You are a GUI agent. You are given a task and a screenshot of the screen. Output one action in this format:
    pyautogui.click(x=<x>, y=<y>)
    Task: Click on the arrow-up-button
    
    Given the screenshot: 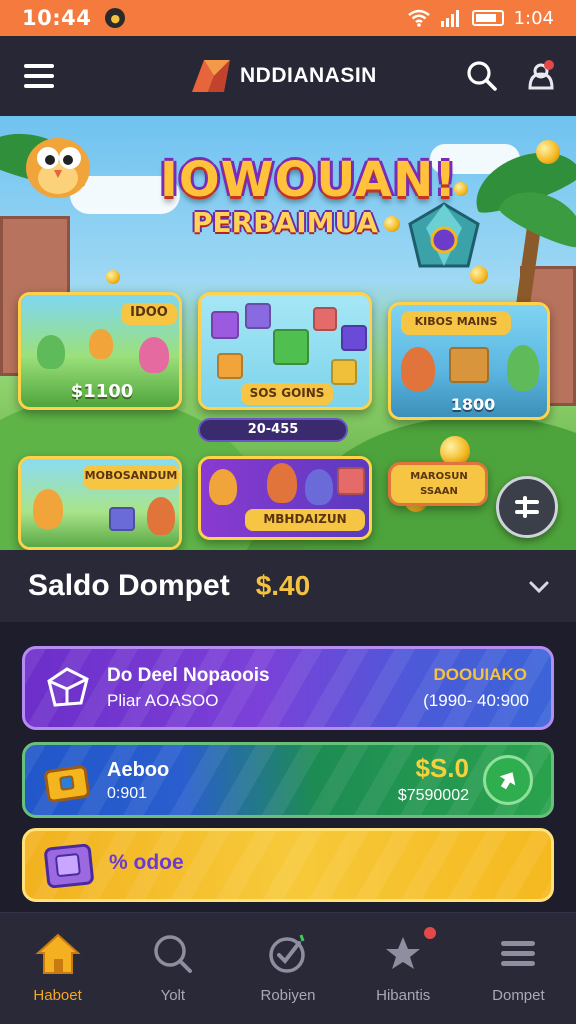 What is the action you would take?
    pyautogui.click(x=508, y=780)
    